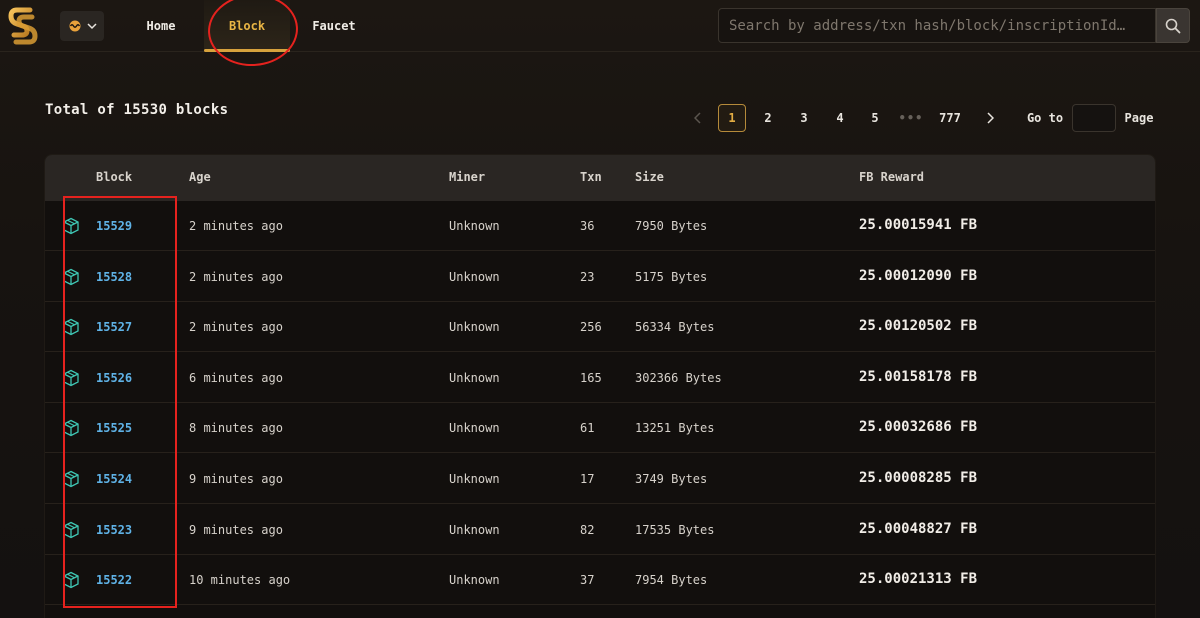  I want to click on block-number-link: 15525, so click(114, 428).